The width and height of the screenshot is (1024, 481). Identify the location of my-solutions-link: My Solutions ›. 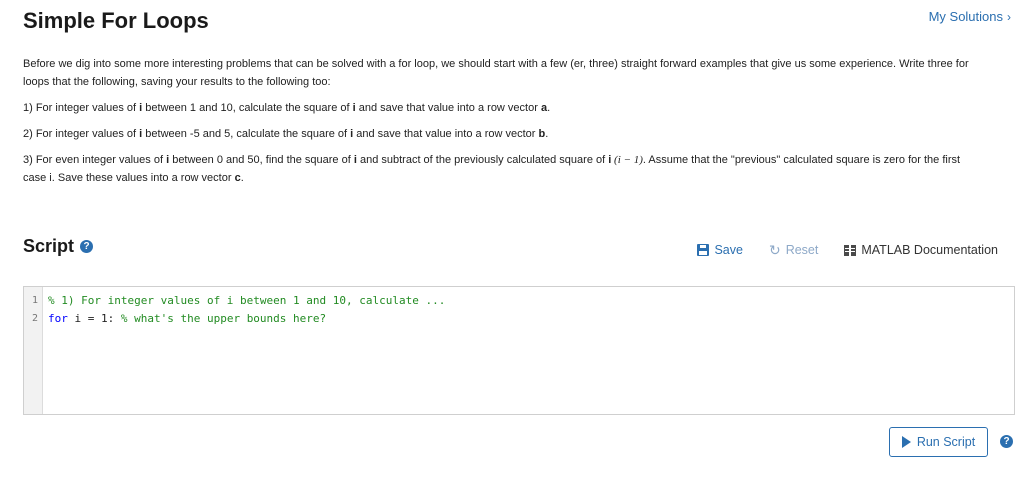
(970, 16).